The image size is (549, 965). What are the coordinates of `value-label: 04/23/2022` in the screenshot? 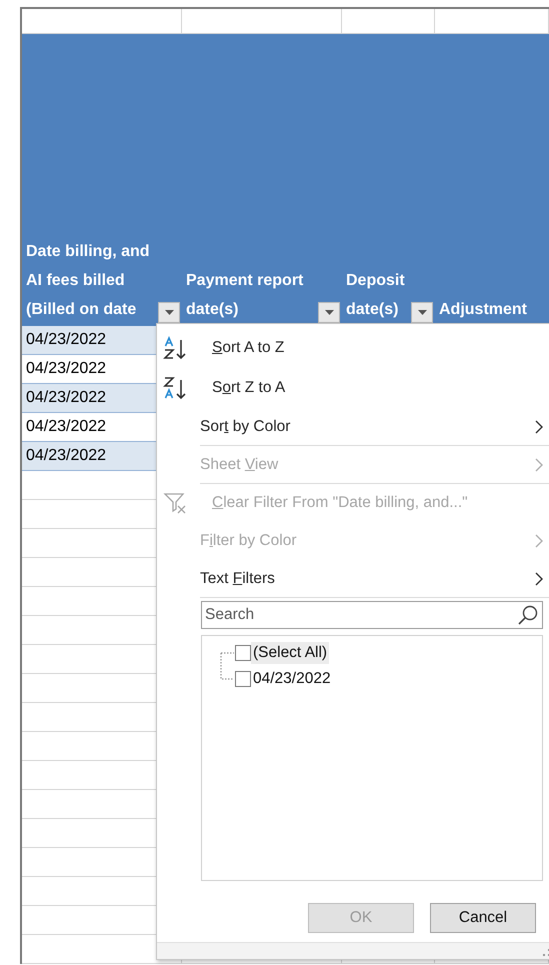 It's located at (292, 679).